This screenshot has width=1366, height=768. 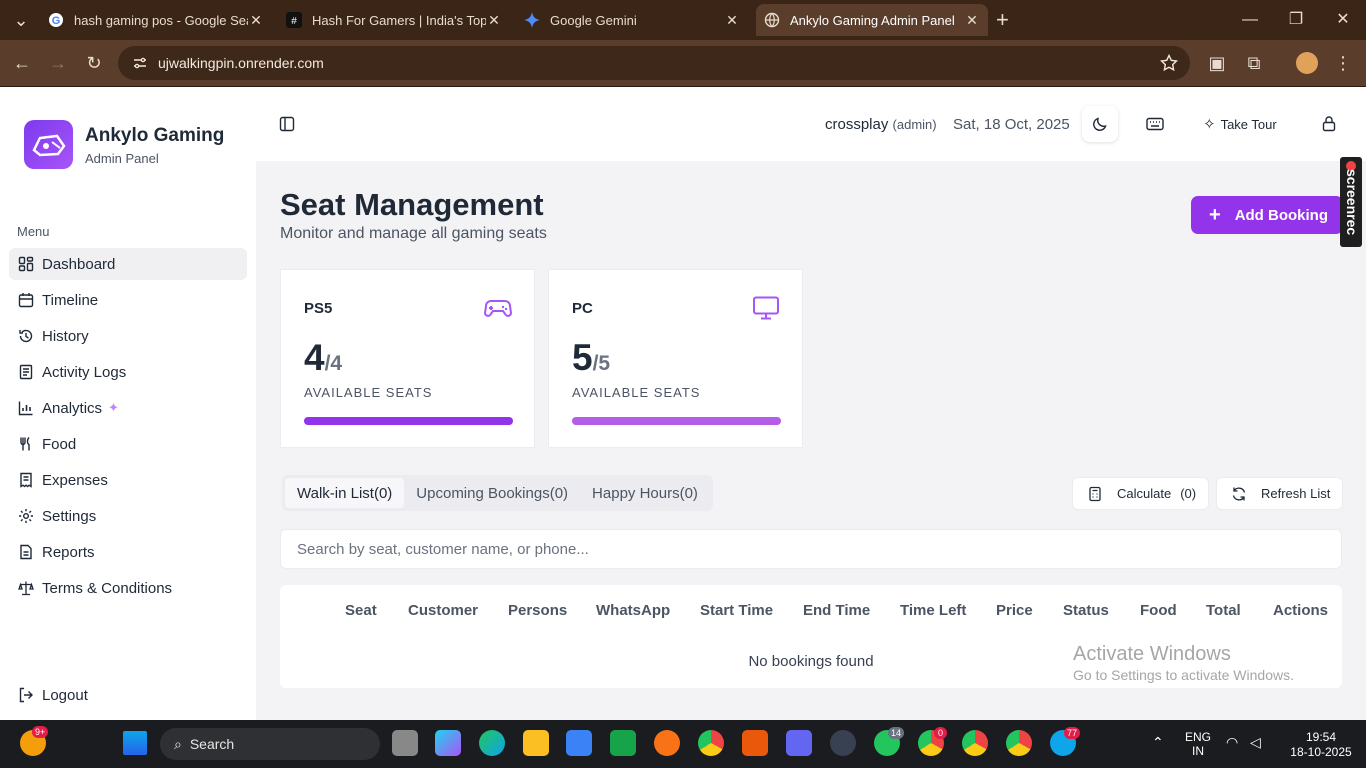 I want to click on copilot-icon, so click(x=448, y=743).